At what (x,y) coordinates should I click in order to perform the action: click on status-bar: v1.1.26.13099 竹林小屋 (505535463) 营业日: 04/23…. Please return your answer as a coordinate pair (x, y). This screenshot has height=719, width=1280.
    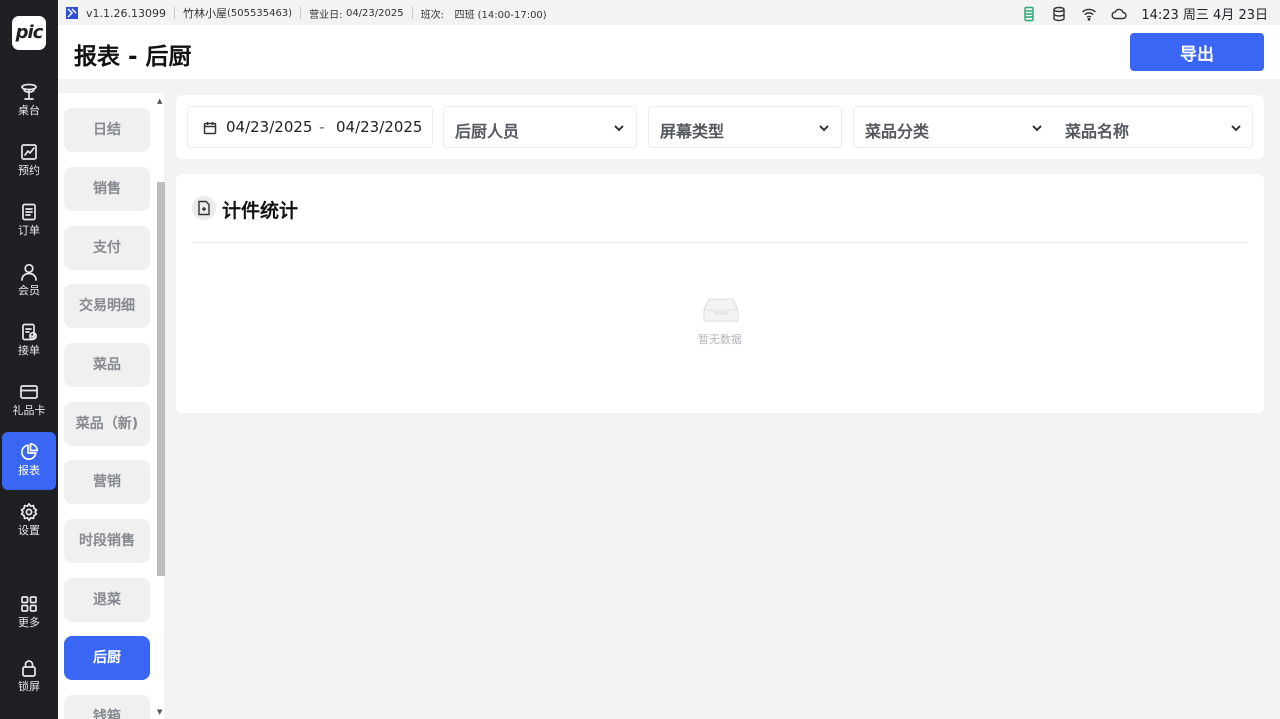
    Looking at the image, I should click on (669, 12).